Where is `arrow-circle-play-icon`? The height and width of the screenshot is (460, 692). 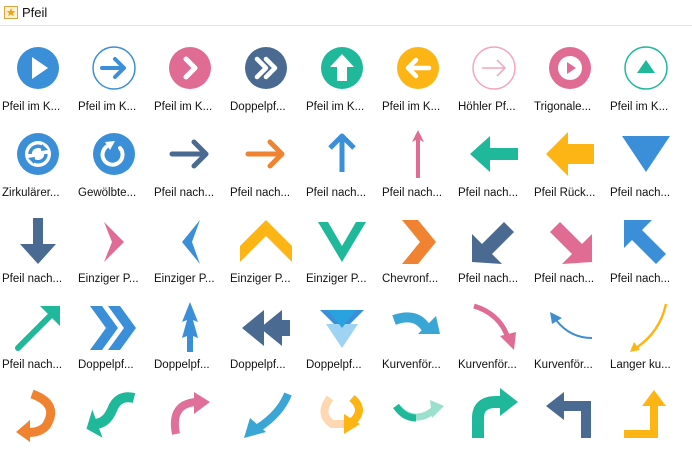
arrow-circle-play-icon is located at coordinates (38, 68).